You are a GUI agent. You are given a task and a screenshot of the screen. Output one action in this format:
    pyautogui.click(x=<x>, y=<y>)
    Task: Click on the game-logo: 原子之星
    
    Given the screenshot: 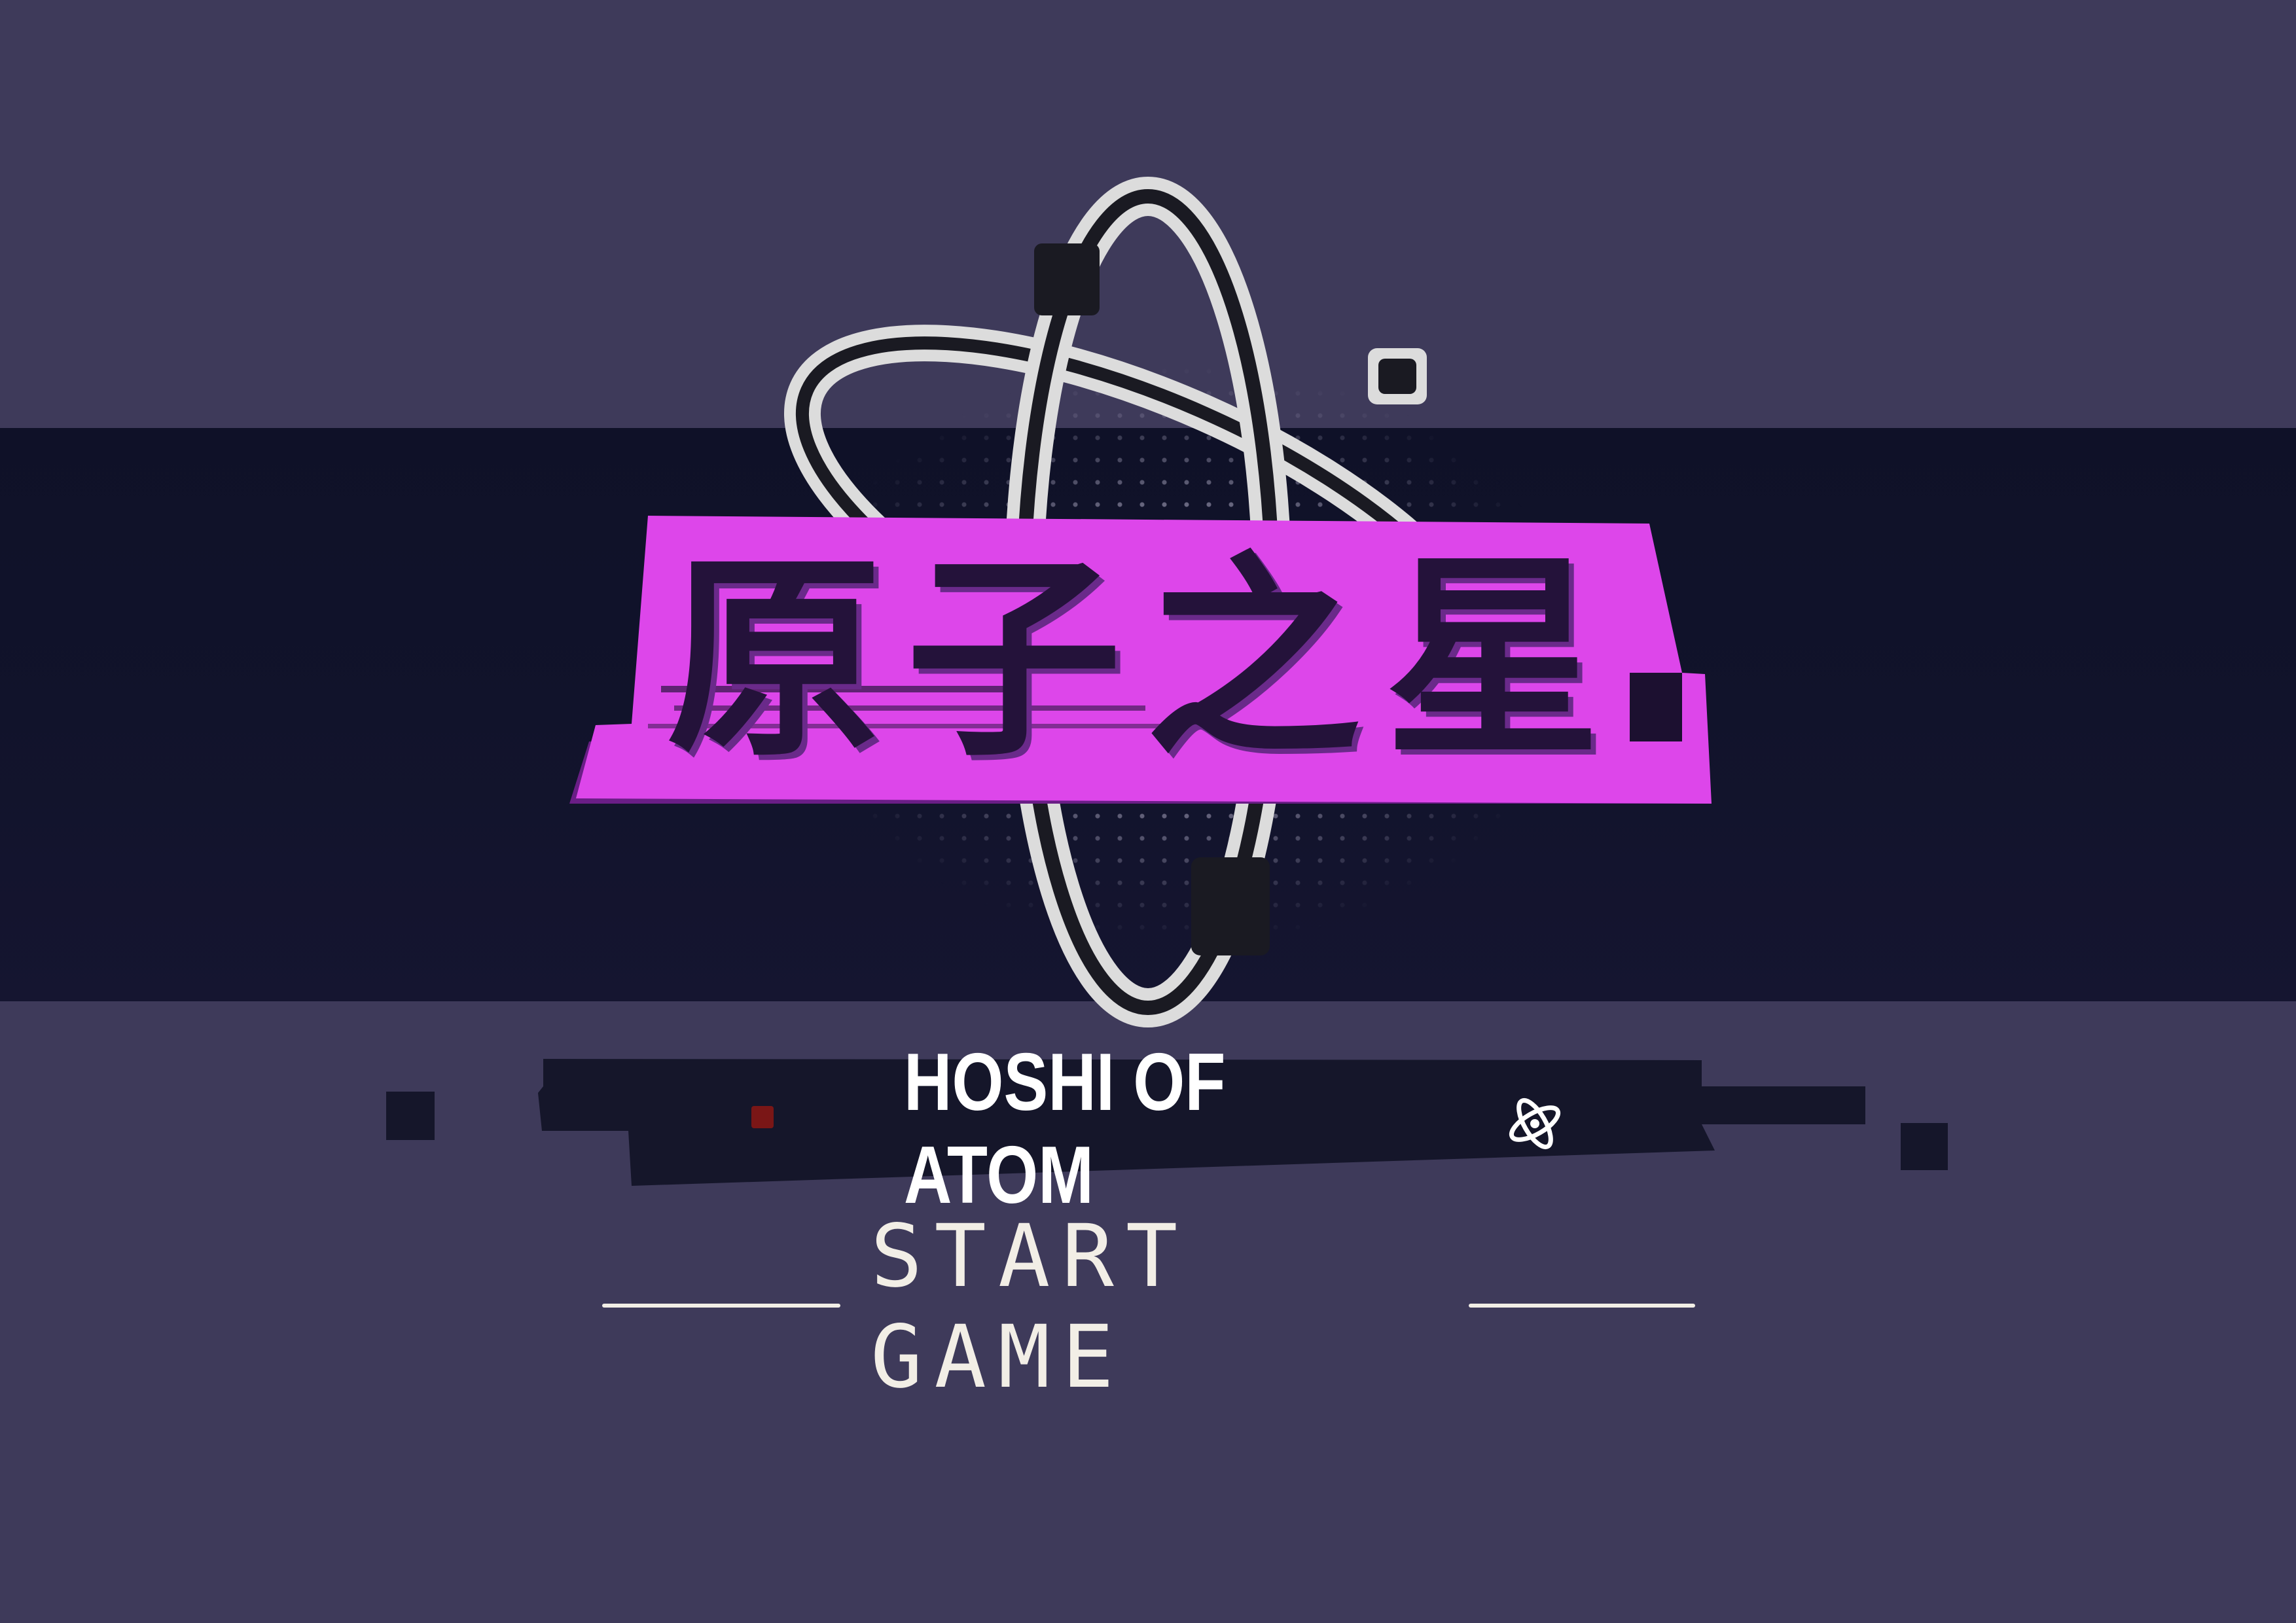 What is the action you would take?
    pyautogui.click(x=1145, y=660)
    